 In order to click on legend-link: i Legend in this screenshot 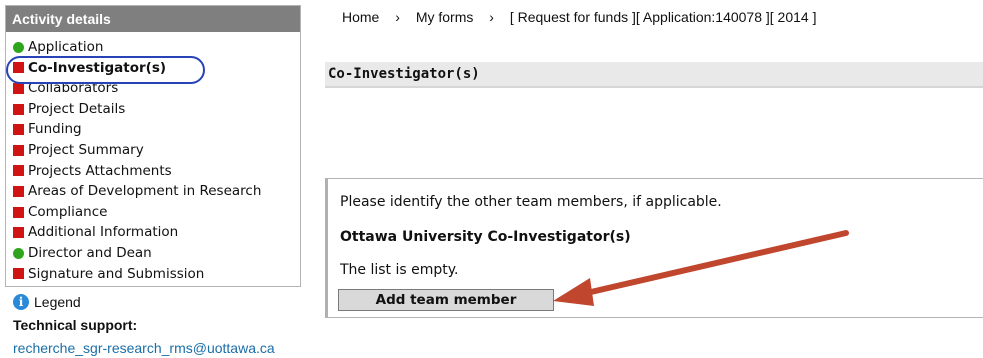, I will do `click(47, 302)`.